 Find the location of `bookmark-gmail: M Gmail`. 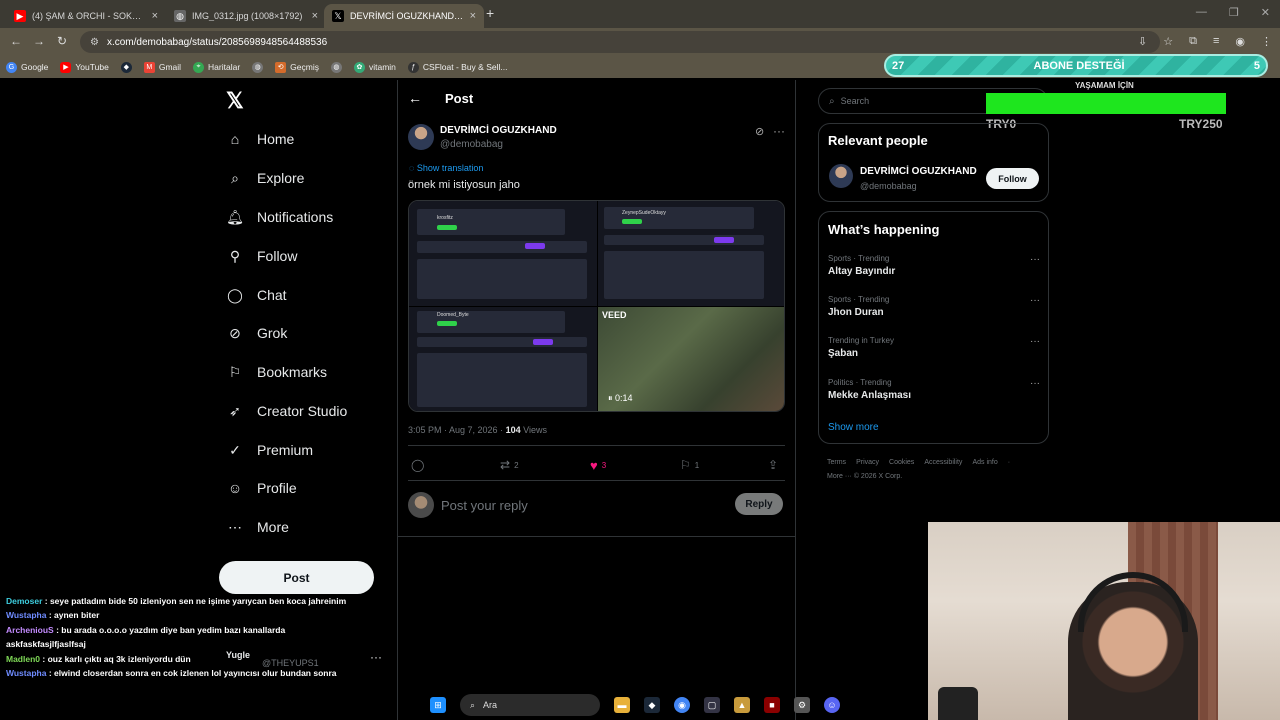

bookmark-gmail: M Gmail is located at coordinates (162, 67).